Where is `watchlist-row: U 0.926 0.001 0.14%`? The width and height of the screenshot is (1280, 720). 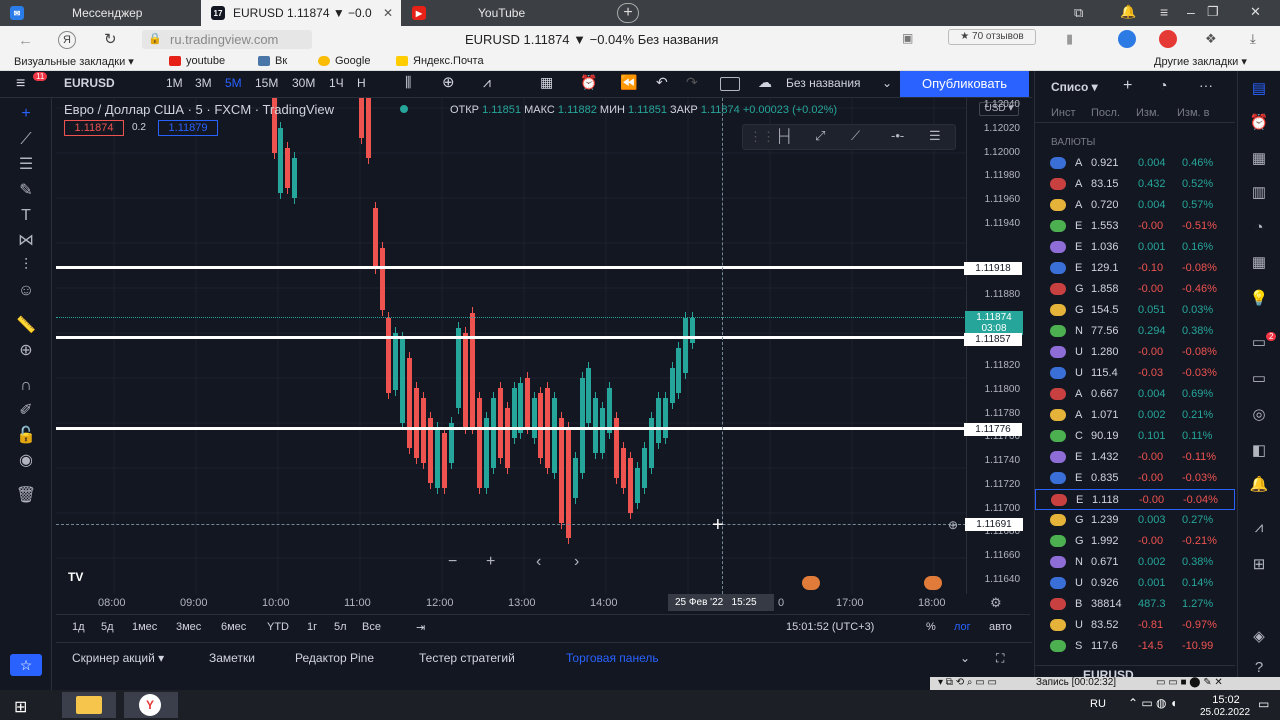 watchlist-row: U 0.926 0.001 0.14% is located at coordinates (1135, 583).